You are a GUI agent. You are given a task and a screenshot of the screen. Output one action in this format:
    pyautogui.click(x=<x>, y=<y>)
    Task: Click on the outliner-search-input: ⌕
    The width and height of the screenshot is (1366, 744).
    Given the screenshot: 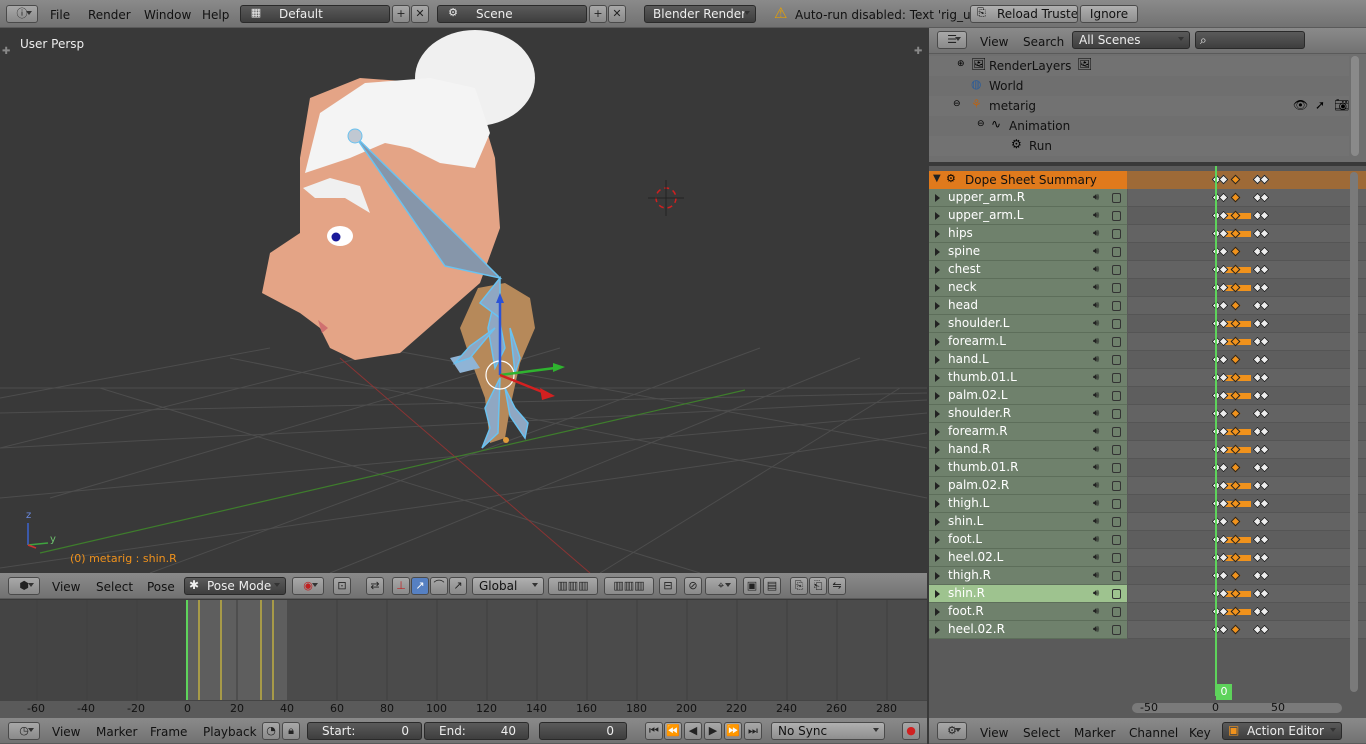 What is the action you would take?
    pyautogui.click(x=1250, y=40)
    